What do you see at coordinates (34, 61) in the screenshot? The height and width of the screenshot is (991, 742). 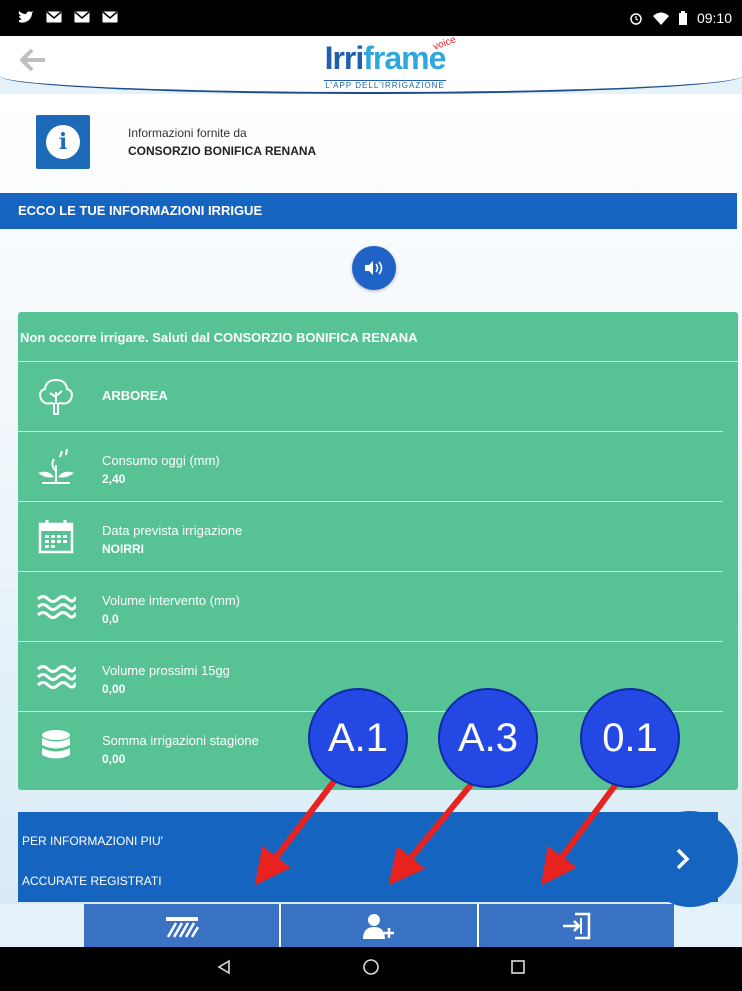 I see `back-arrow-icon` at bounding box center [34, 61].